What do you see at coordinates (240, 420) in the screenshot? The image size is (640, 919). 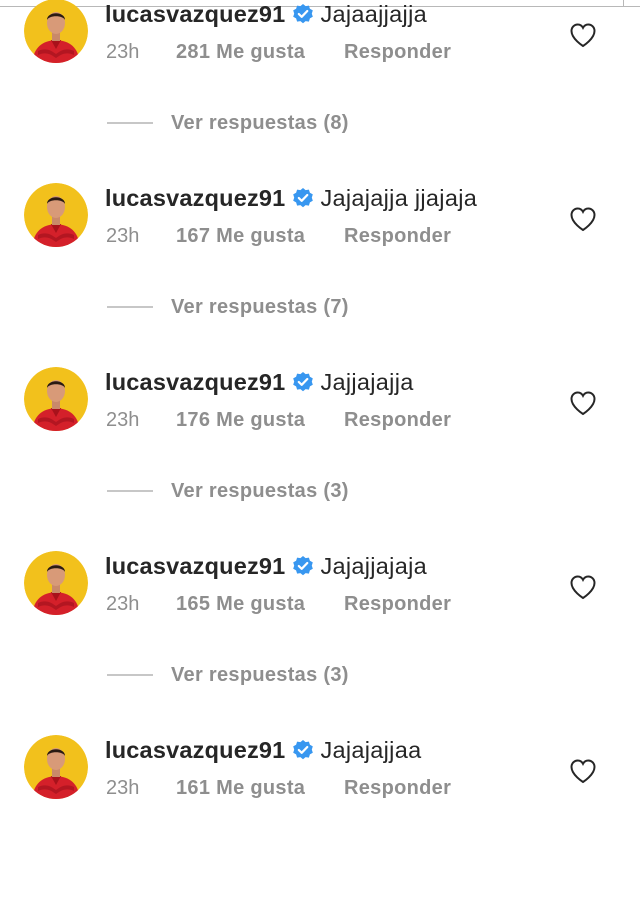 I see `likes-count-link: 176 Me gusta` at bounding box center [240, 420].